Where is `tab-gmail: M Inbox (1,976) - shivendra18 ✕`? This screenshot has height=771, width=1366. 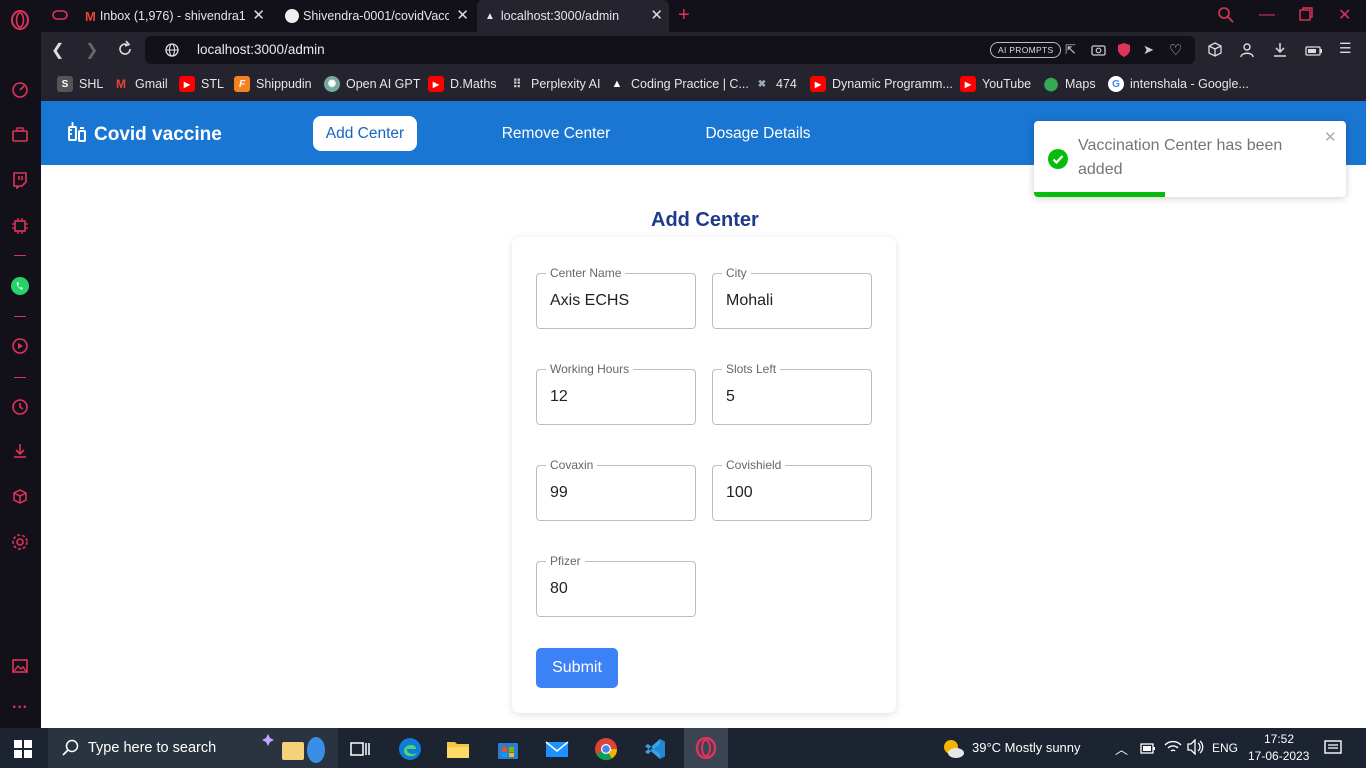
tab-gmail: M Inbox (1,976) - shivendra18 ✕ is located at coordinates (174, 16).